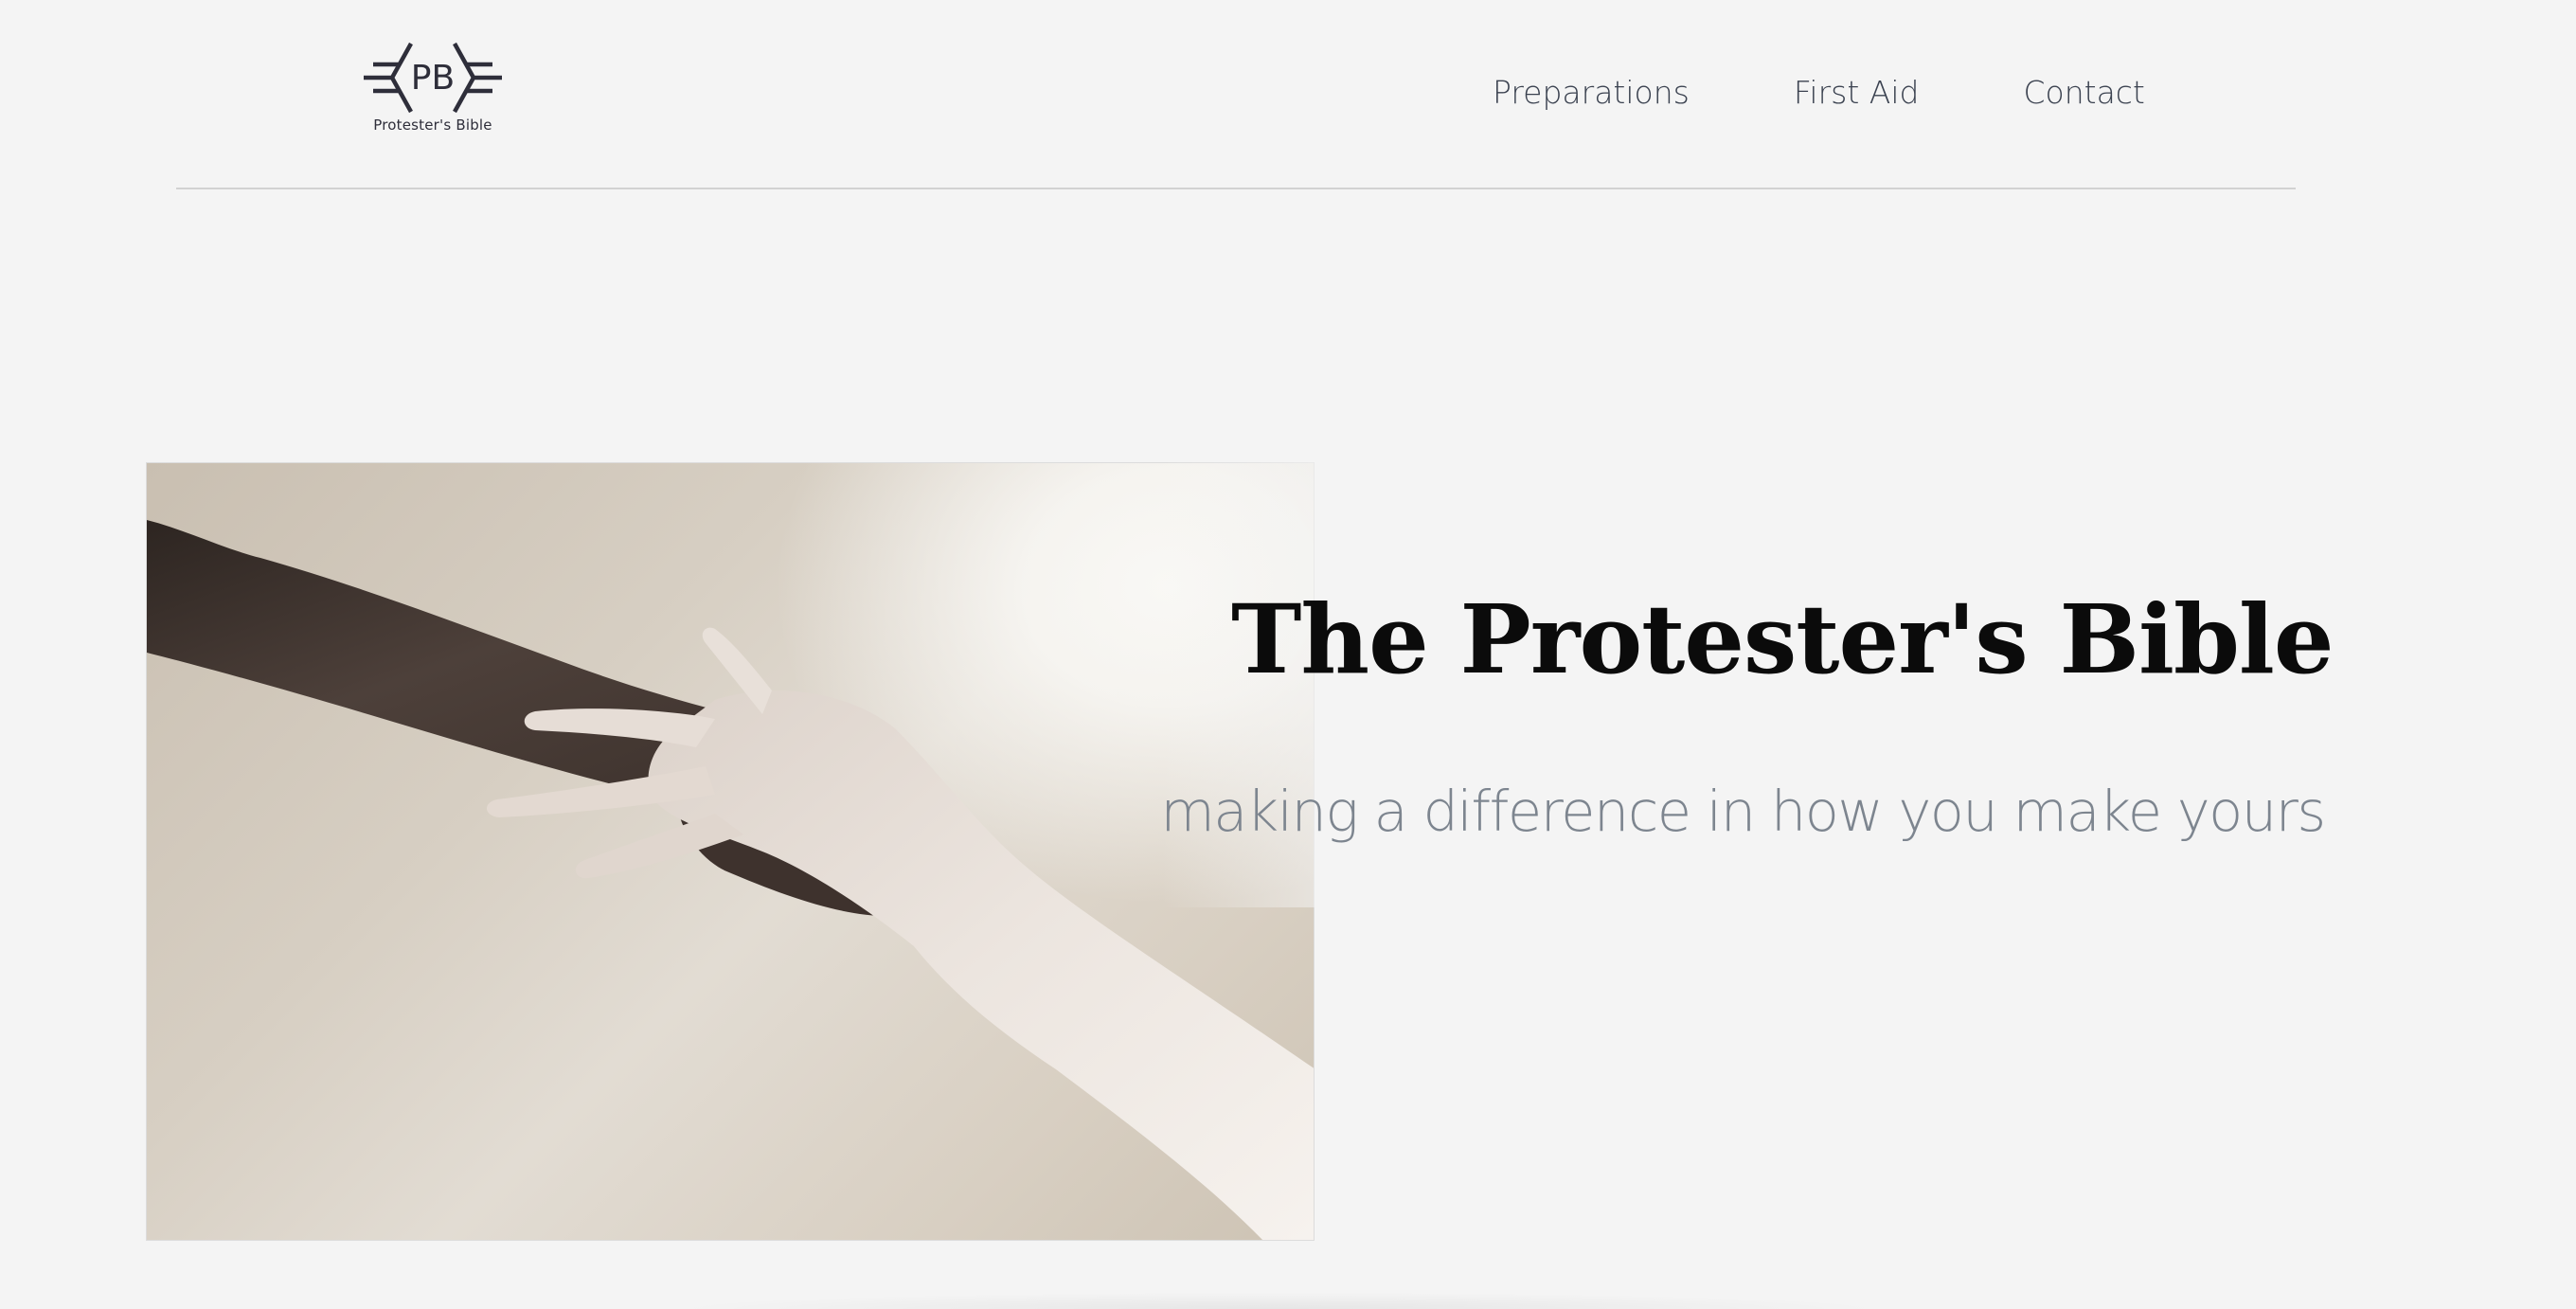 This screenshot has height=1309, width=2576. Describe the element at coordinates (1782, 639) in the screenshot. I see `hero-title: The Protester's Bible` at that location.